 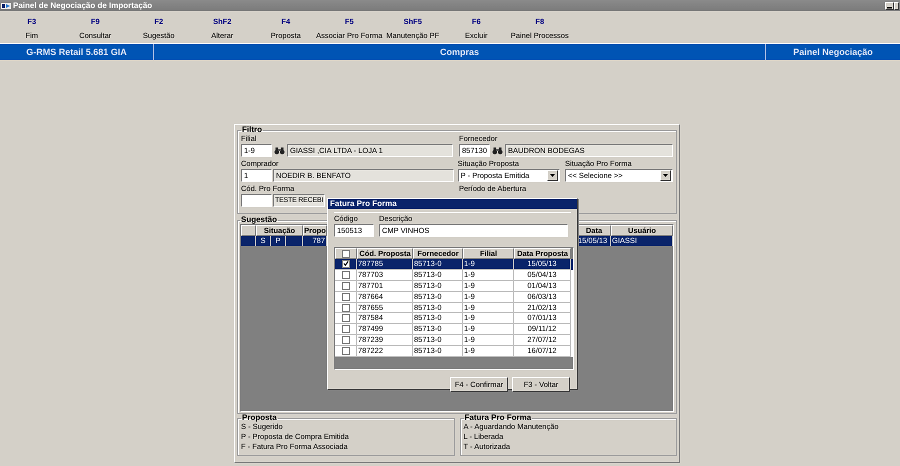 I want to click on group-title: Proposta, so click(x=259, y=418).